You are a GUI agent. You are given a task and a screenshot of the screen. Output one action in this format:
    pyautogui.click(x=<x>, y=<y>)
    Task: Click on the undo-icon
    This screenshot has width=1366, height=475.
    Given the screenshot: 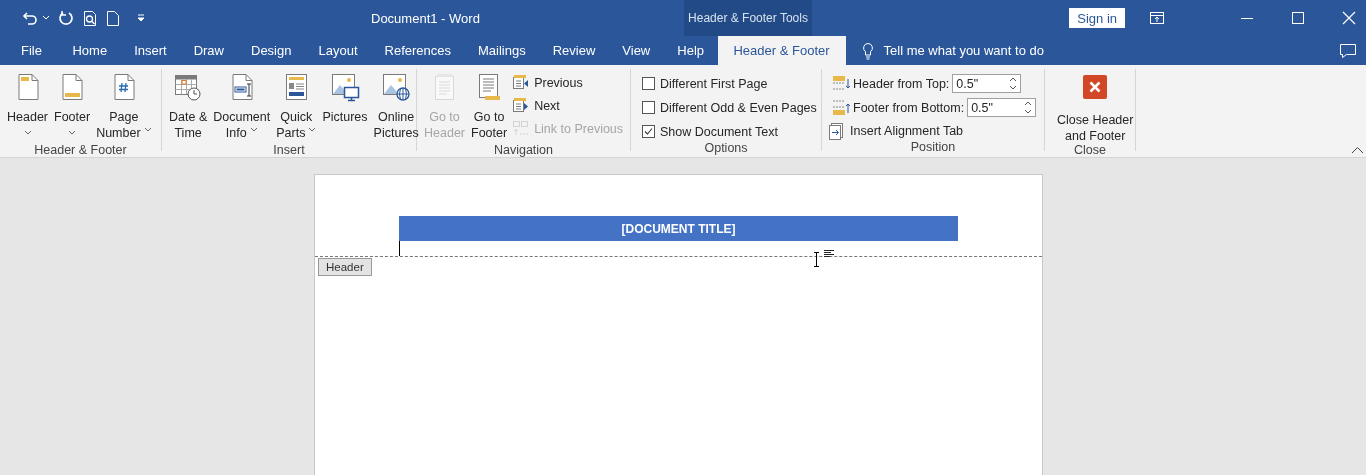 What is the action you would take?
    pyautogui.click(x=30, y=18)
    